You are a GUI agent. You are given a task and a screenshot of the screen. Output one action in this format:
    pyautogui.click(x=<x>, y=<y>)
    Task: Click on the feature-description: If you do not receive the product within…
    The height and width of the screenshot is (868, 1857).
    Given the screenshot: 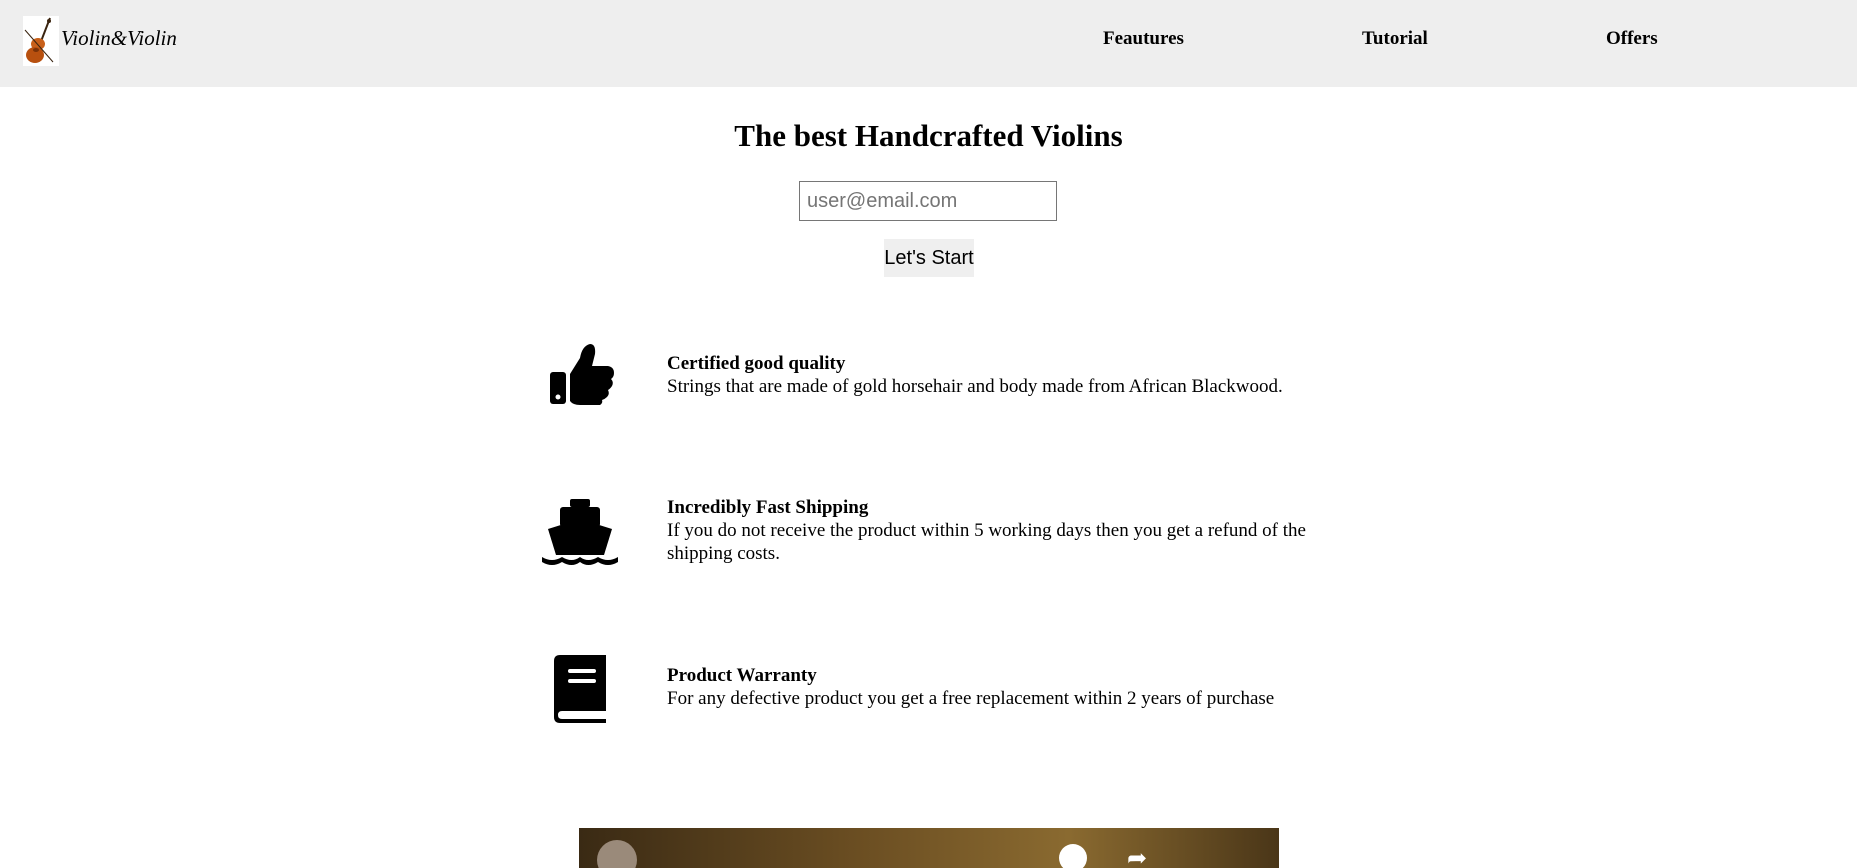 What is the action you would take?
    pyautogui.click(x=986, y=542)
    